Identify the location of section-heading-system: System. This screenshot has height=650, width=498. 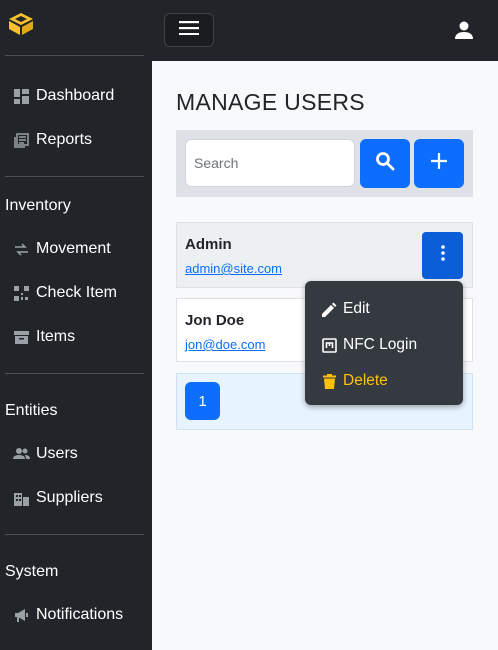
(32, 571).